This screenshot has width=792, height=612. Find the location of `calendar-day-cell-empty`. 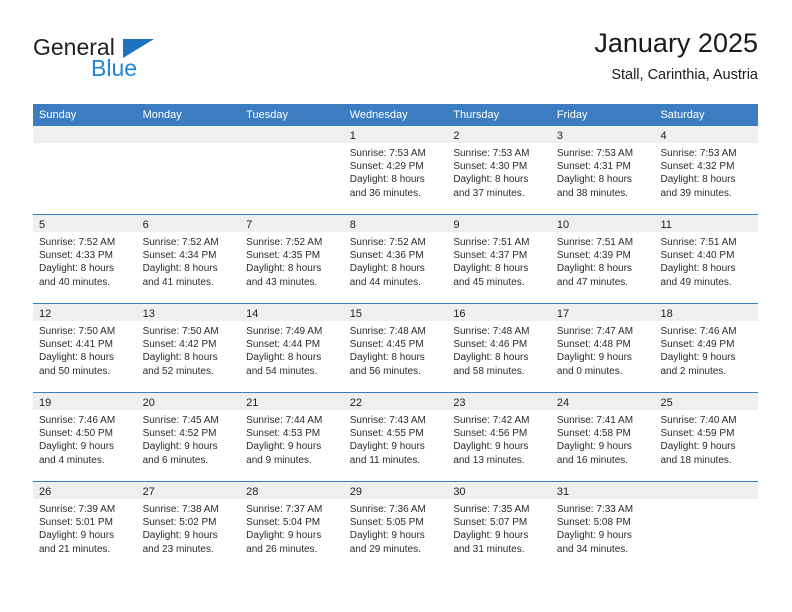

calendar-day-cell-empty is located at coordinates (292, 170).